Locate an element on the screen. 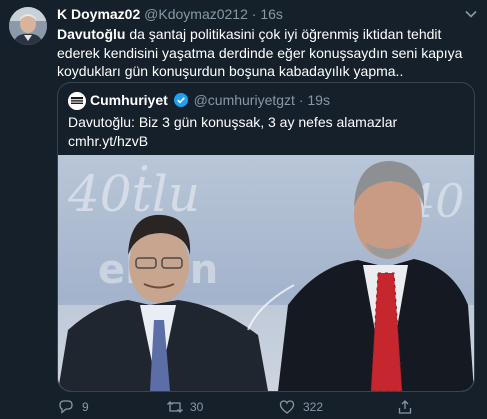 This screenshot has height=419, width=487. retweet-count: 30 is located at coordinates (197, 407).